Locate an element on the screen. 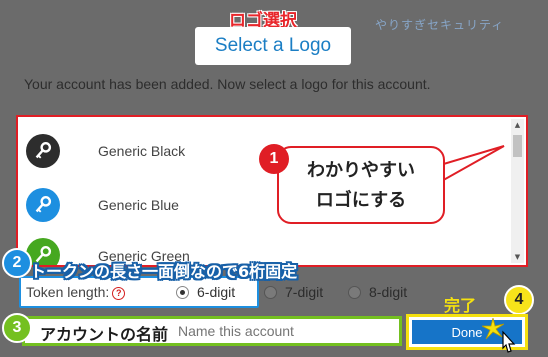  scroll-up-arrow-icon: ▲ is located at coordinates (517, 125).